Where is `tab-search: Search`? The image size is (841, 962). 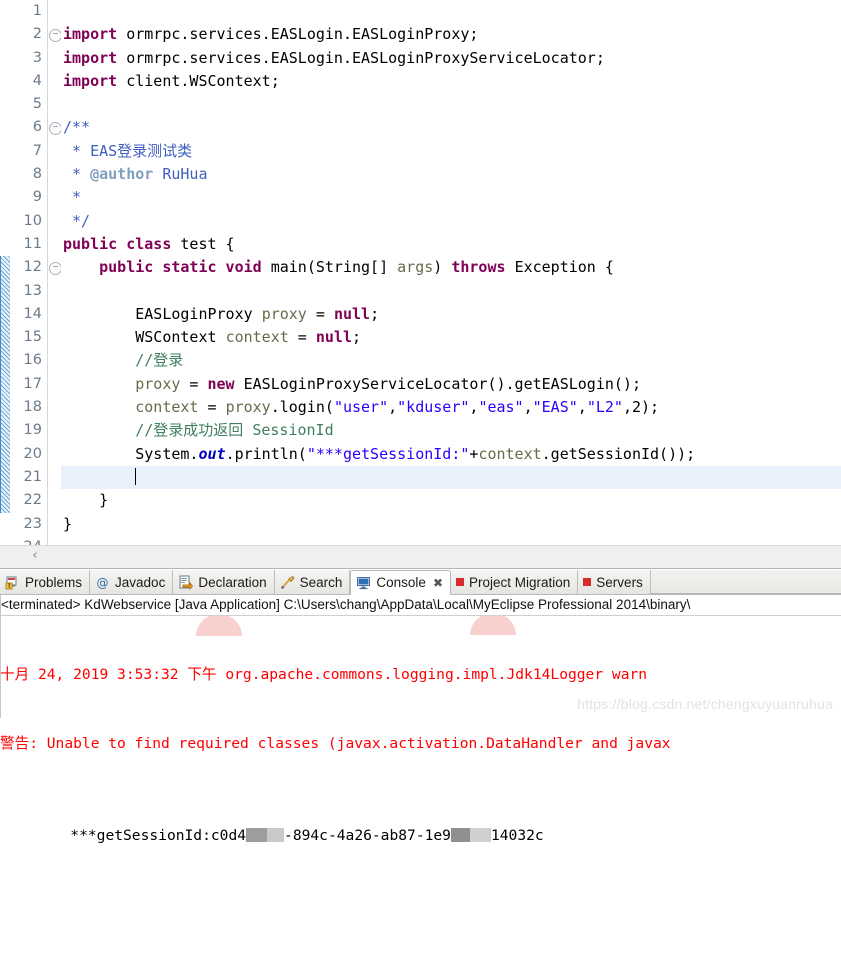
tab-search: Search is located at coordinates (312, 582).